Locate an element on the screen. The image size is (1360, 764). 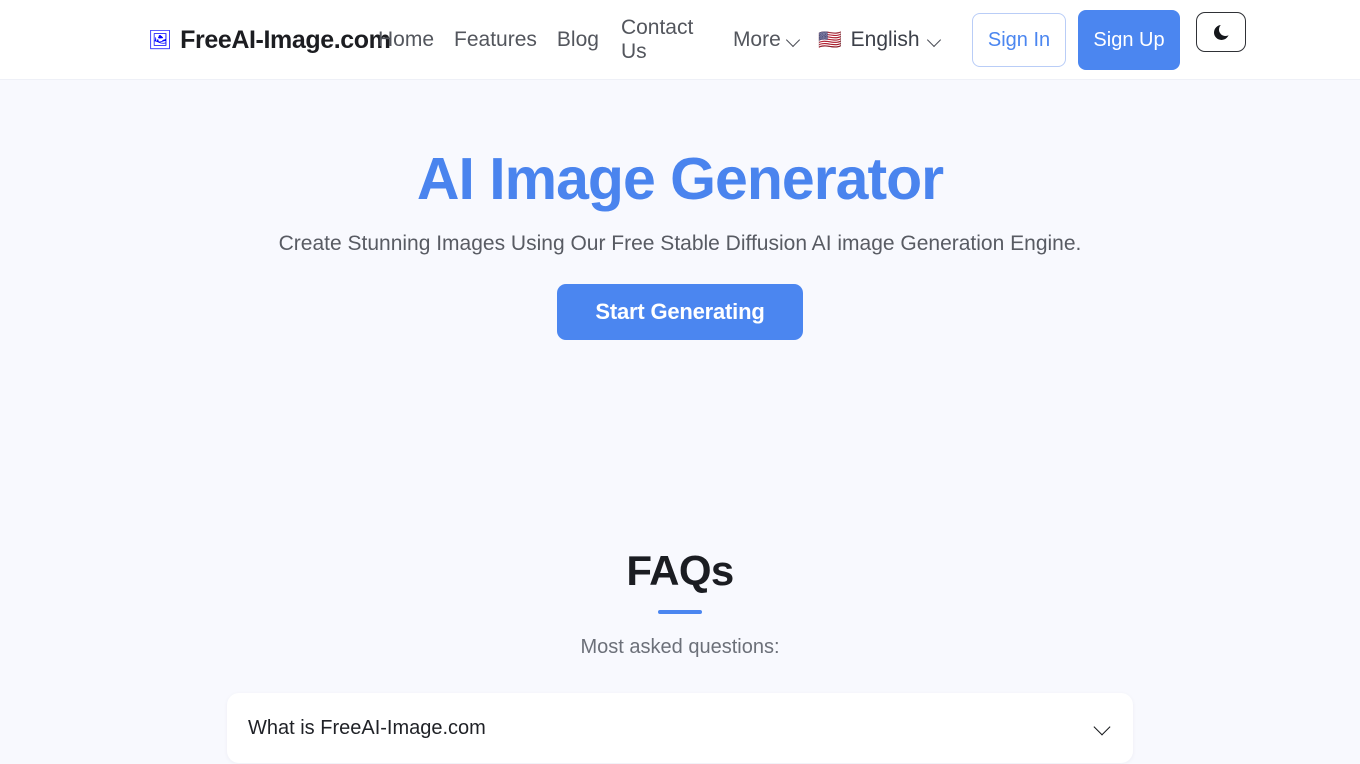
faq-accordion-list: What is FreeAI-Image.com is located at coordinates (680, 728).